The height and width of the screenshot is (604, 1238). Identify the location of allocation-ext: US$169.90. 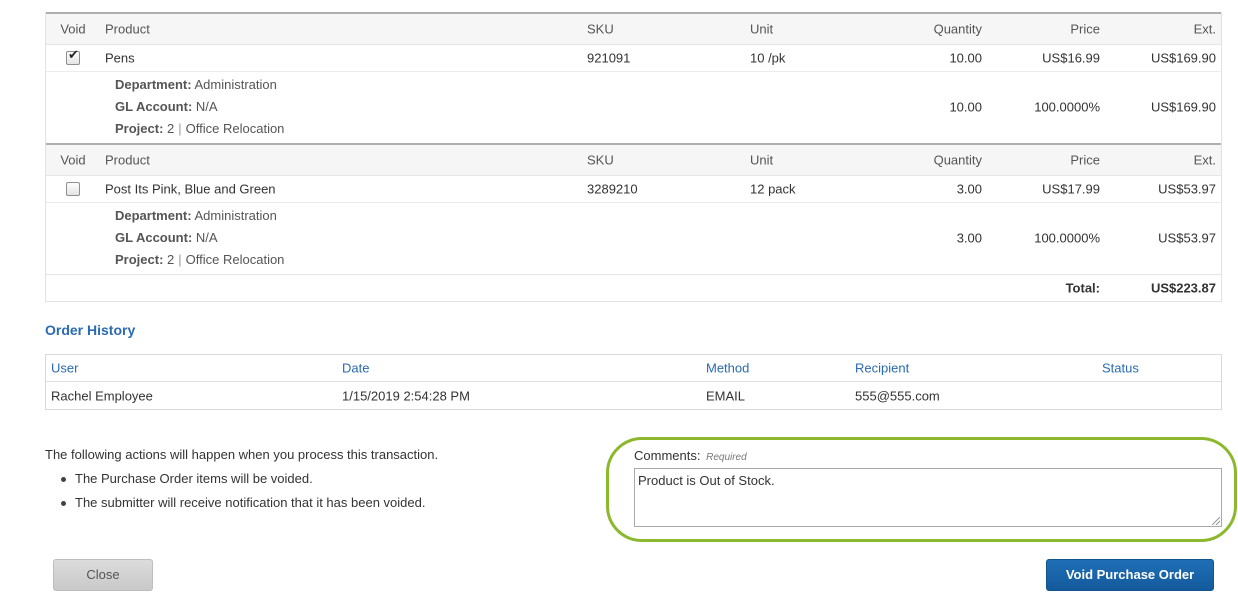
(1183, 107).